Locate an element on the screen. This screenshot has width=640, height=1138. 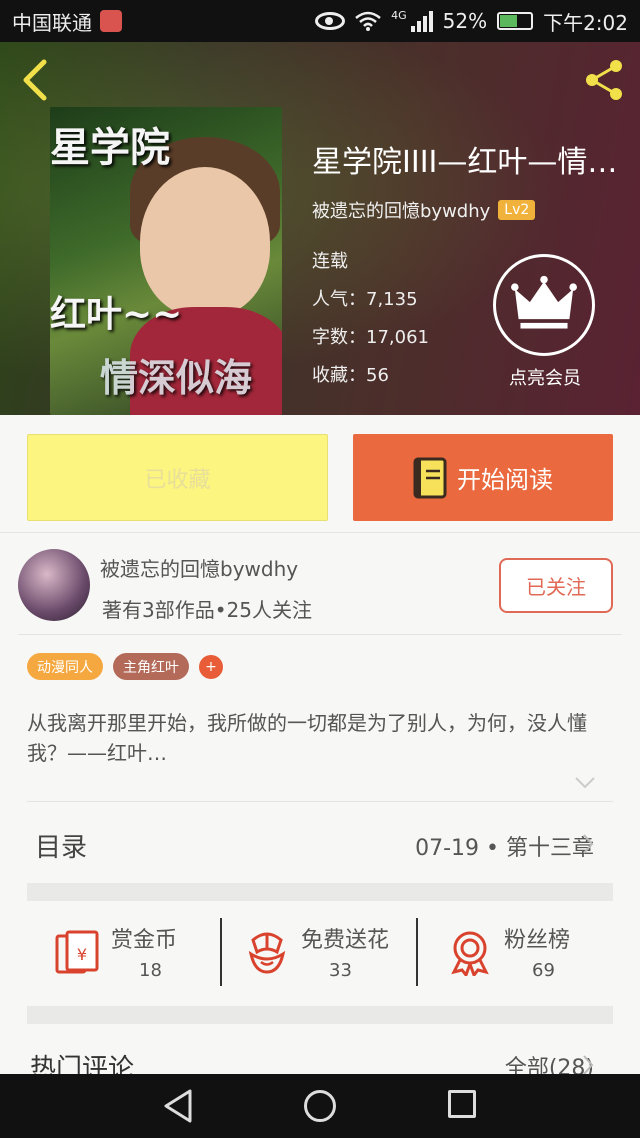
reward-coins-button: ¥ 赏金币 18 is located at coordinates (125, 952).